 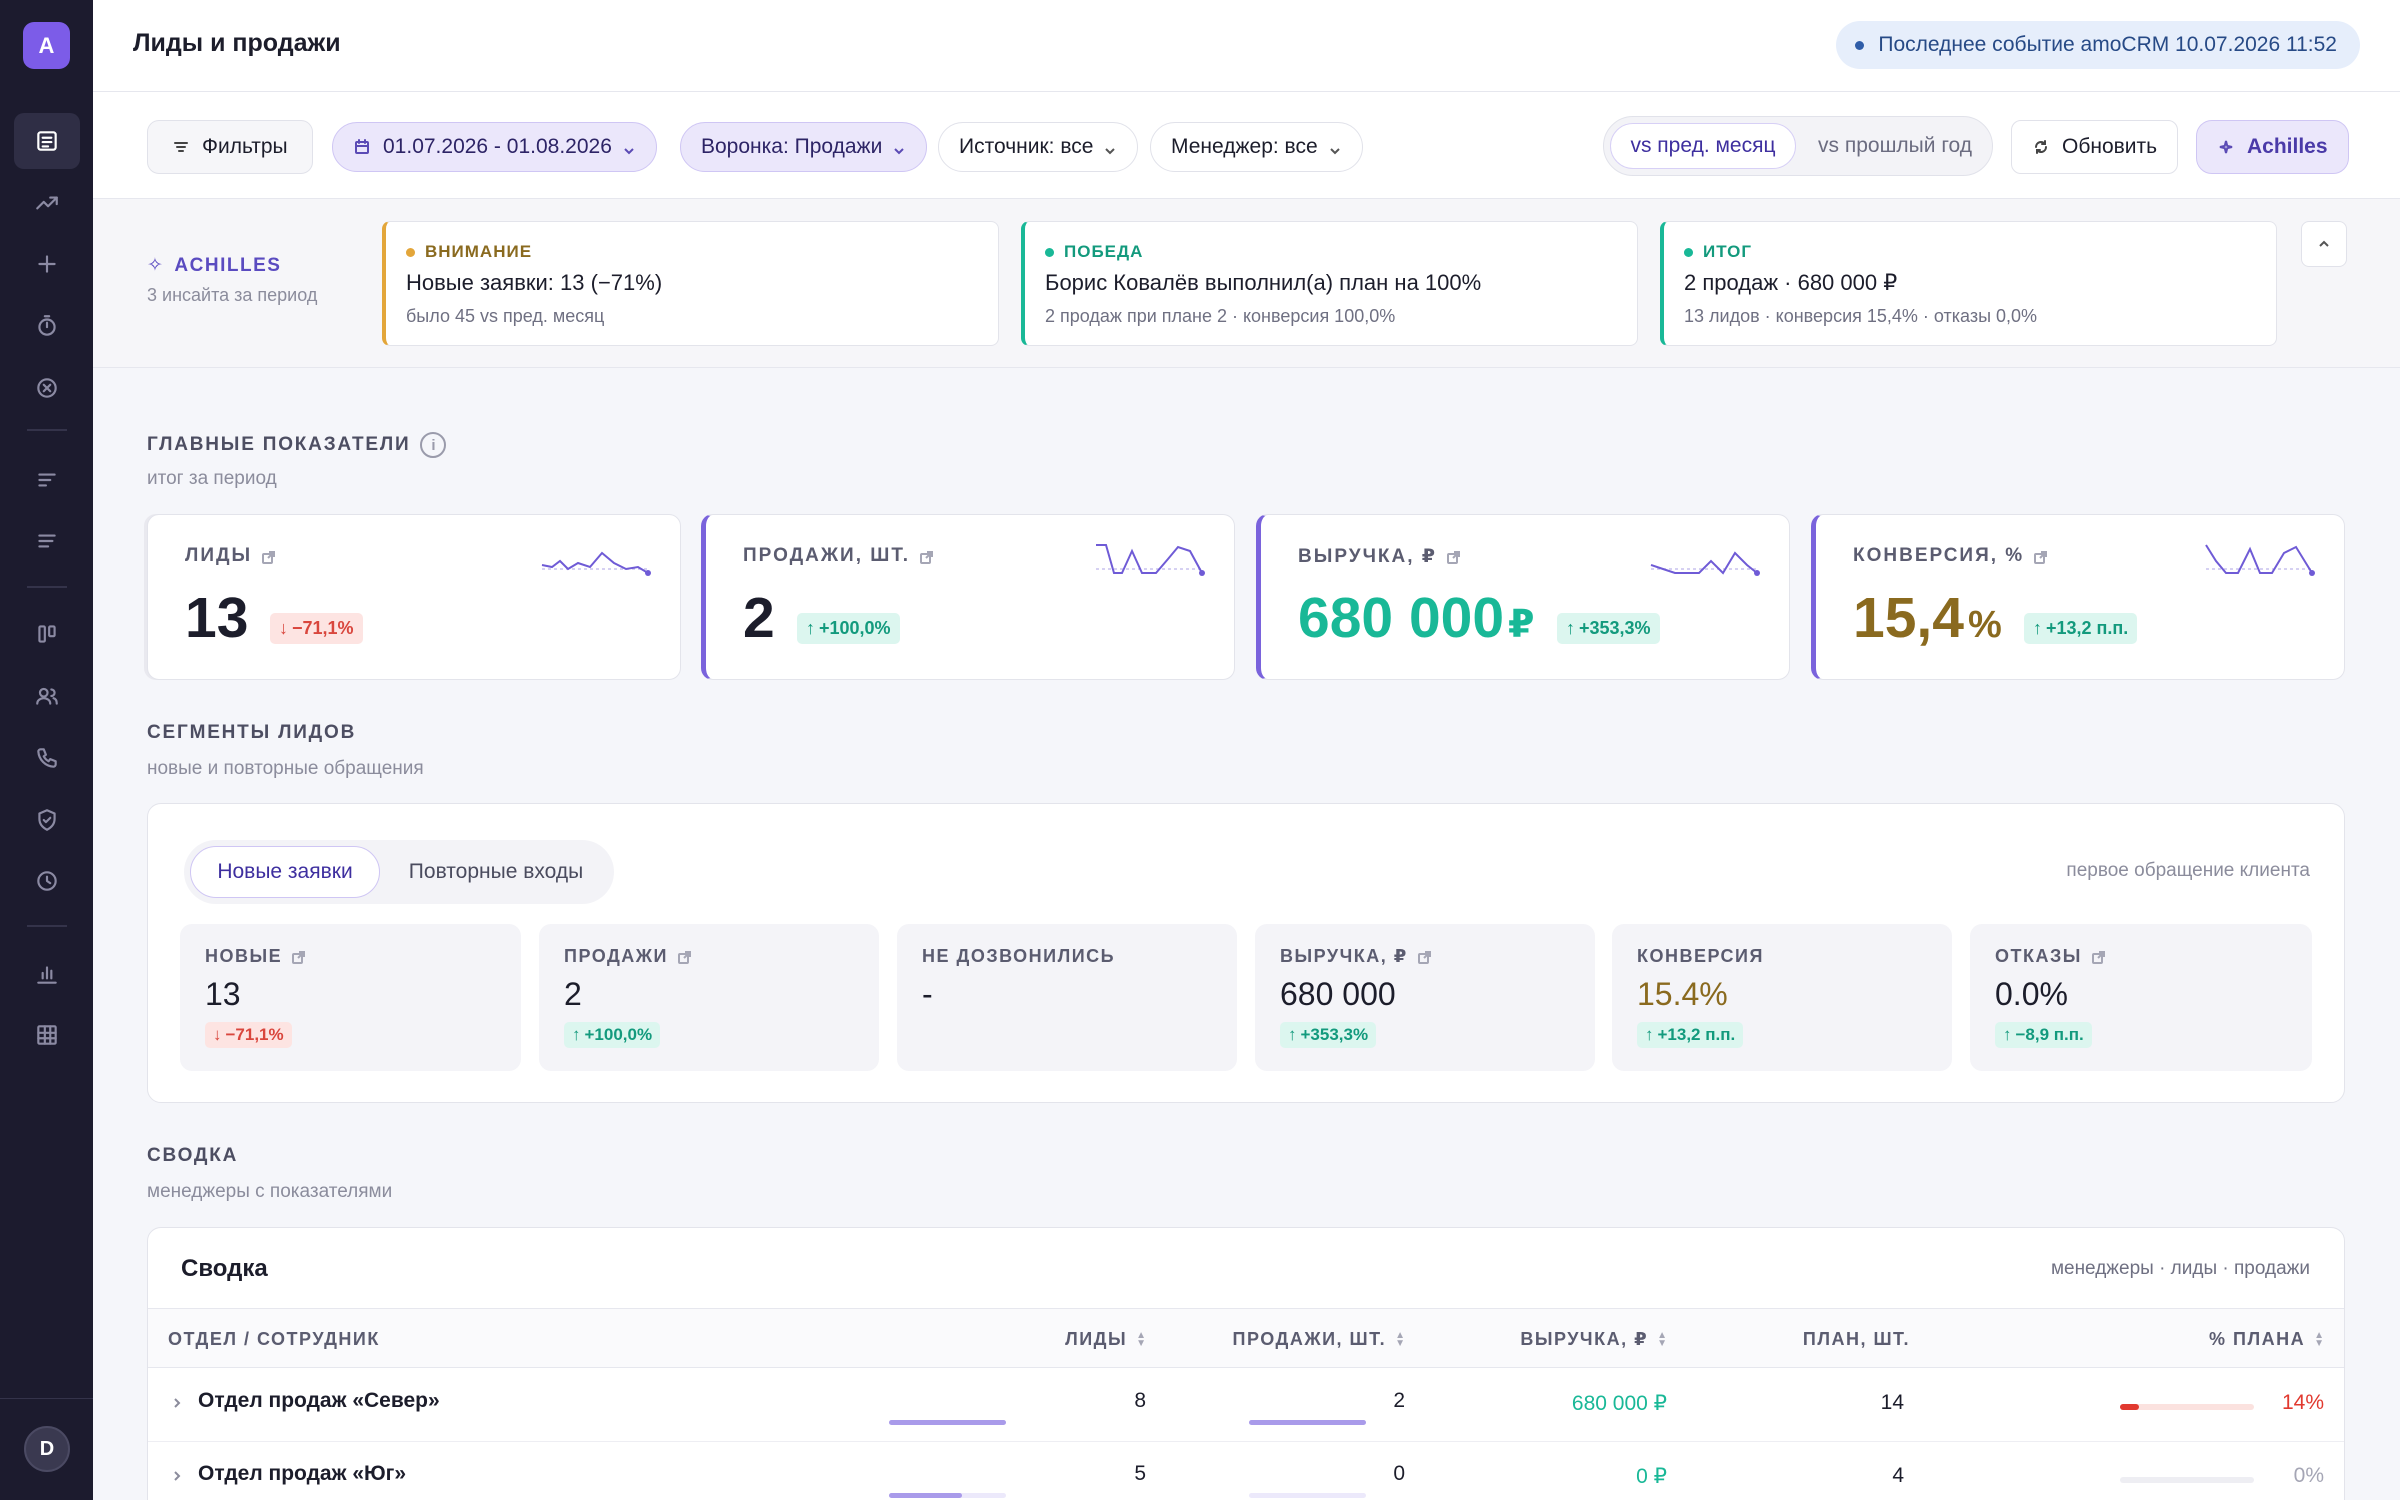 What do you see at coordinates (350, 997) in the screenshot?
I see `segment-card: НОВЫЕ 13 ↓ −71,1%` at bounding box center [350, 997].